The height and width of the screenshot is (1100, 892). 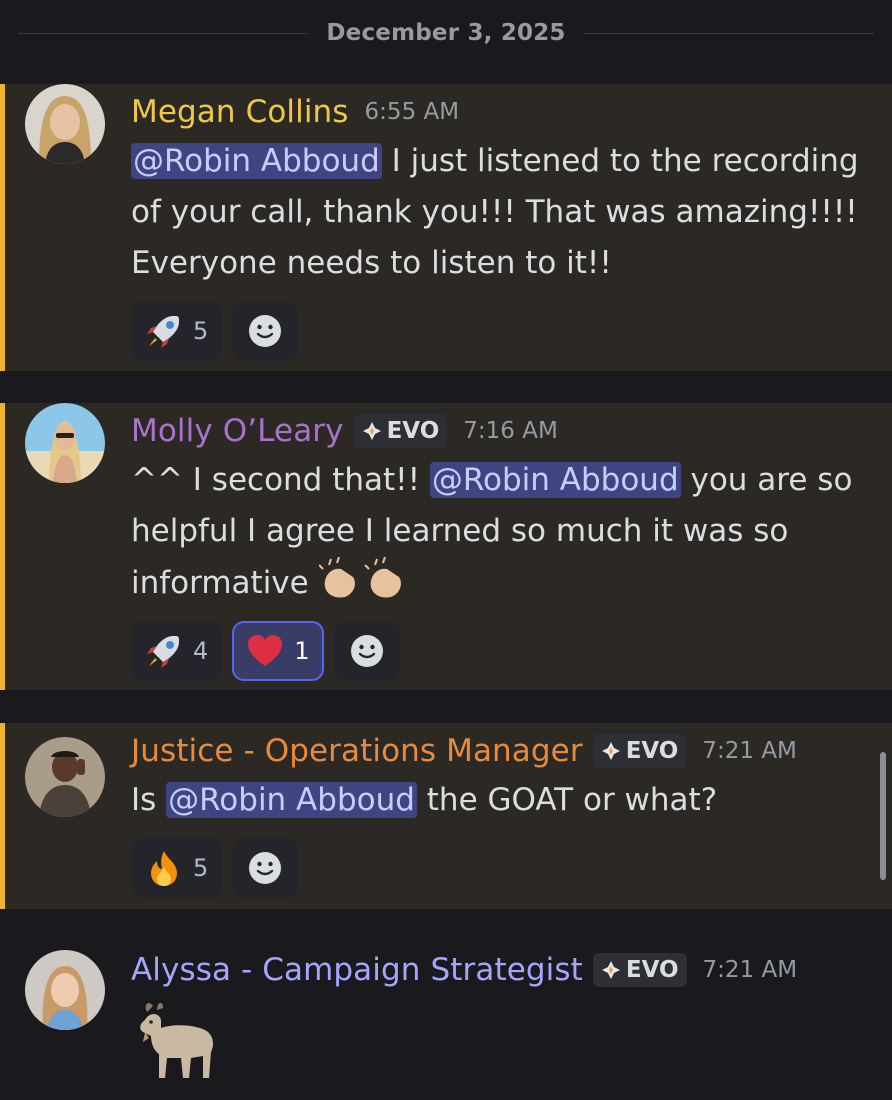 I want to click on message-text-body: the GOAT or what?, so click(x=567, y=800).